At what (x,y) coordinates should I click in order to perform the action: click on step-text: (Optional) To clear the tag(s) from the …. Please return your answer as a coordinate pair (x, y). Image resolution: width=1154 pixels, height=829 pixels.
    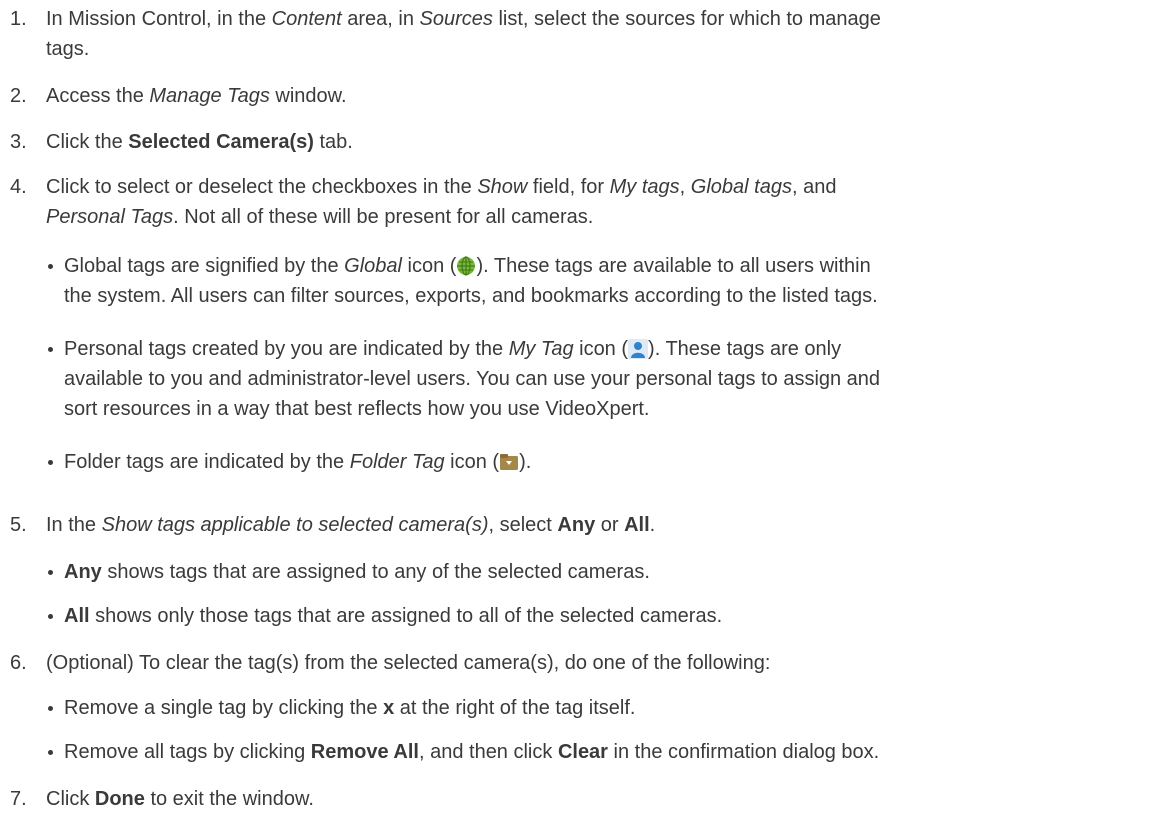
    Looking at the image, I should click on (408, 663).